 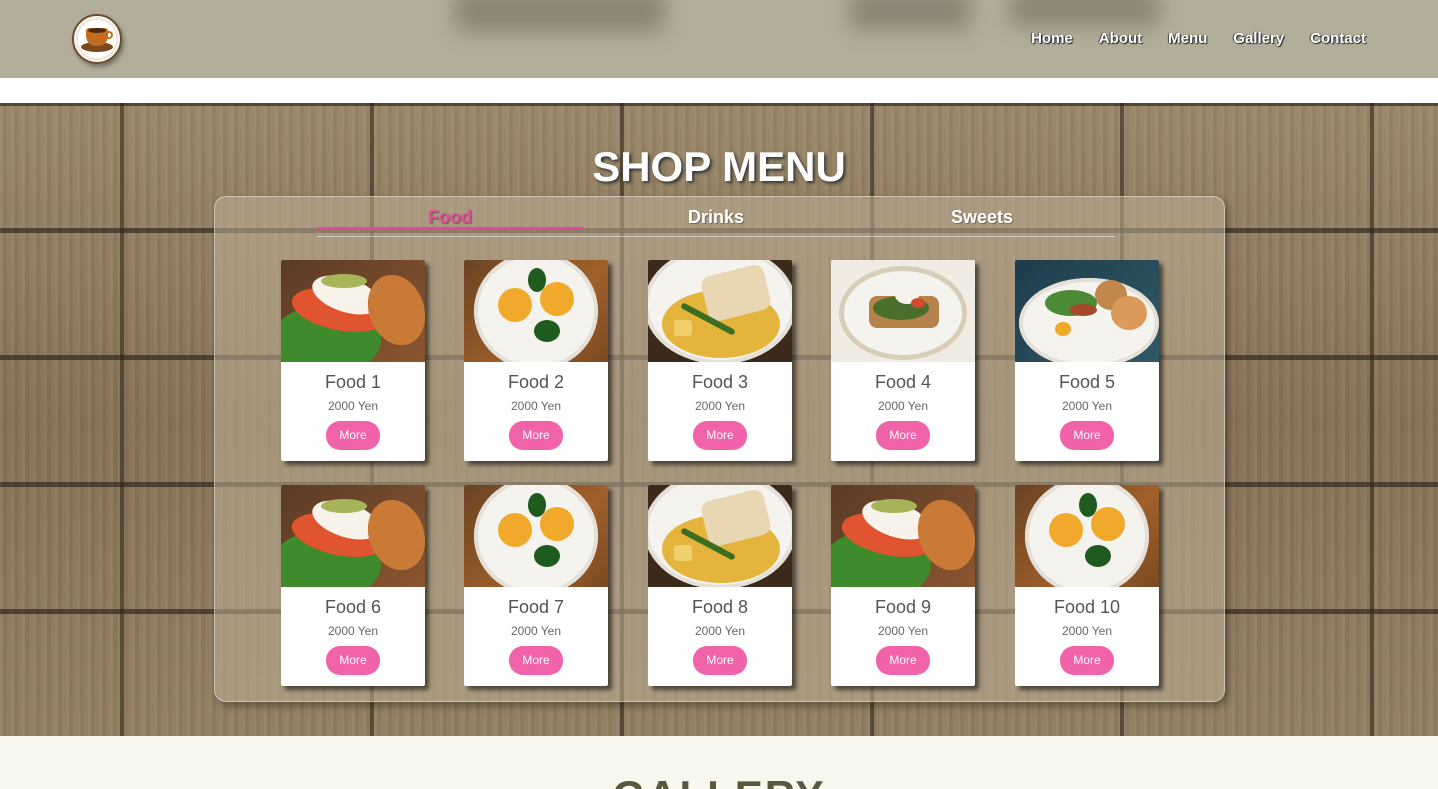 I want to click on nav-link-gallery: Gallery, so click(x=1258, y=38).